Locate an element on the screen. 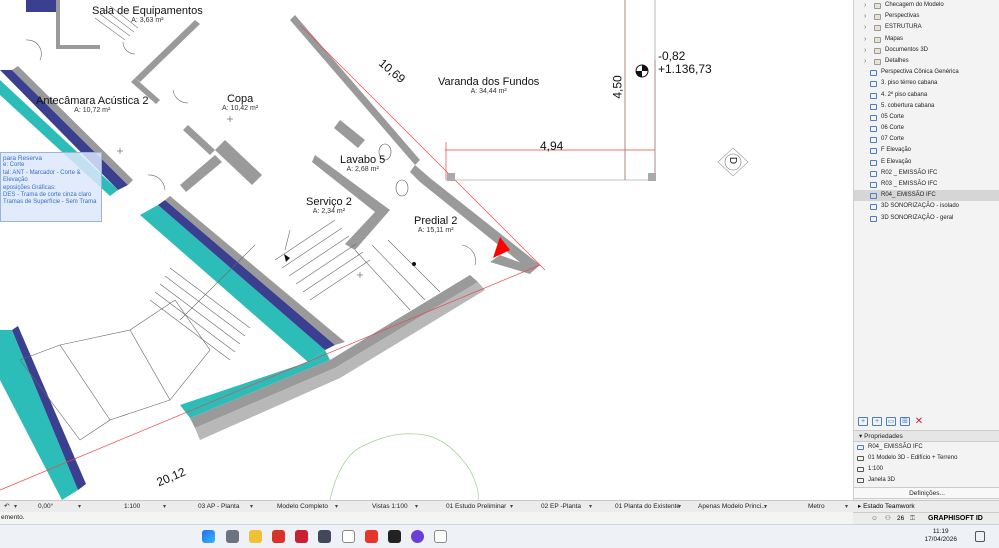  taskview-icon is located at coordinates (232, 536).